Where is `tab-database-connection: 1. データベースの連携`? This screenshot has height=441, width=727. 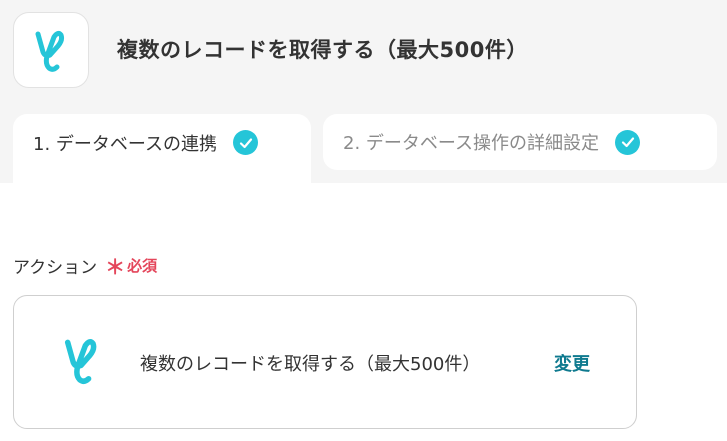 tab-database-connection: 1. データベースの連携 is located at coordinates (162, 148).